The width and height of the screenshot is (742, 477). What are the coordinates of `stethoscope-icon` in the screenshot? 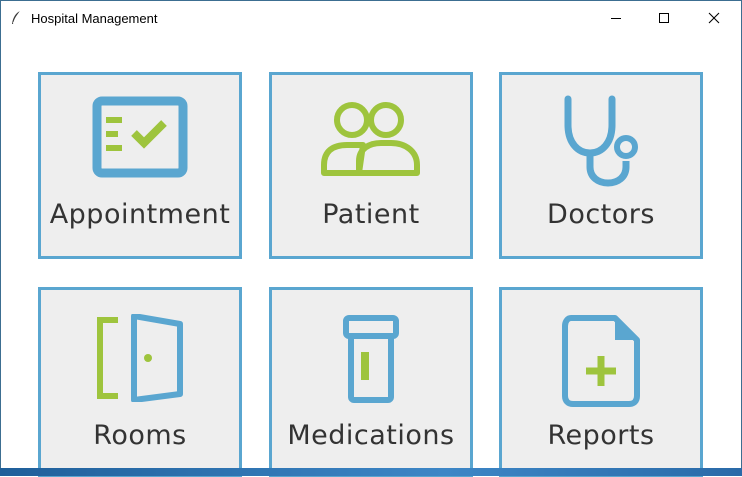 It's located at (601, 141).